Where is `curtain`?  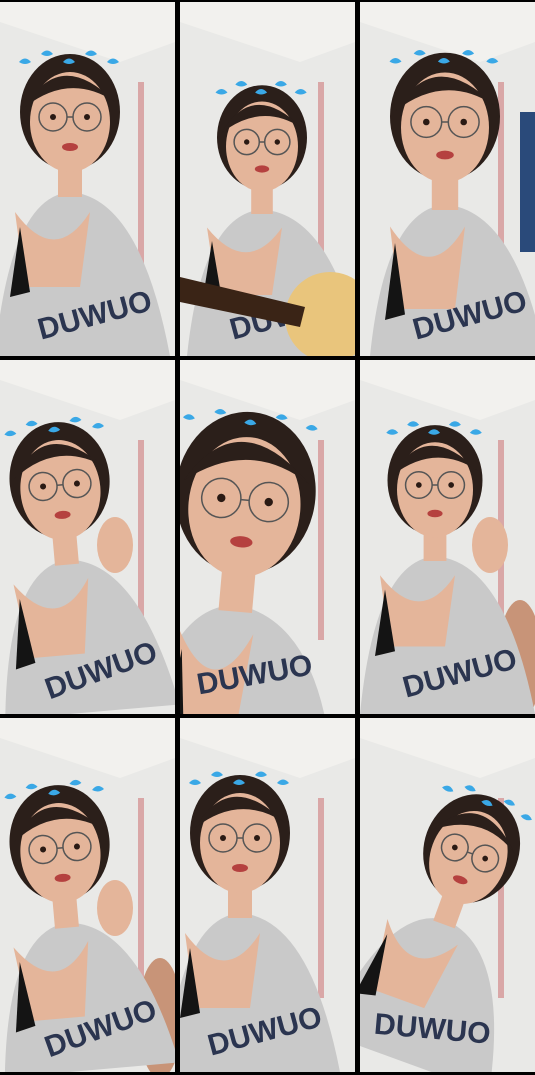
curtain is located at coordinates (527, 182).